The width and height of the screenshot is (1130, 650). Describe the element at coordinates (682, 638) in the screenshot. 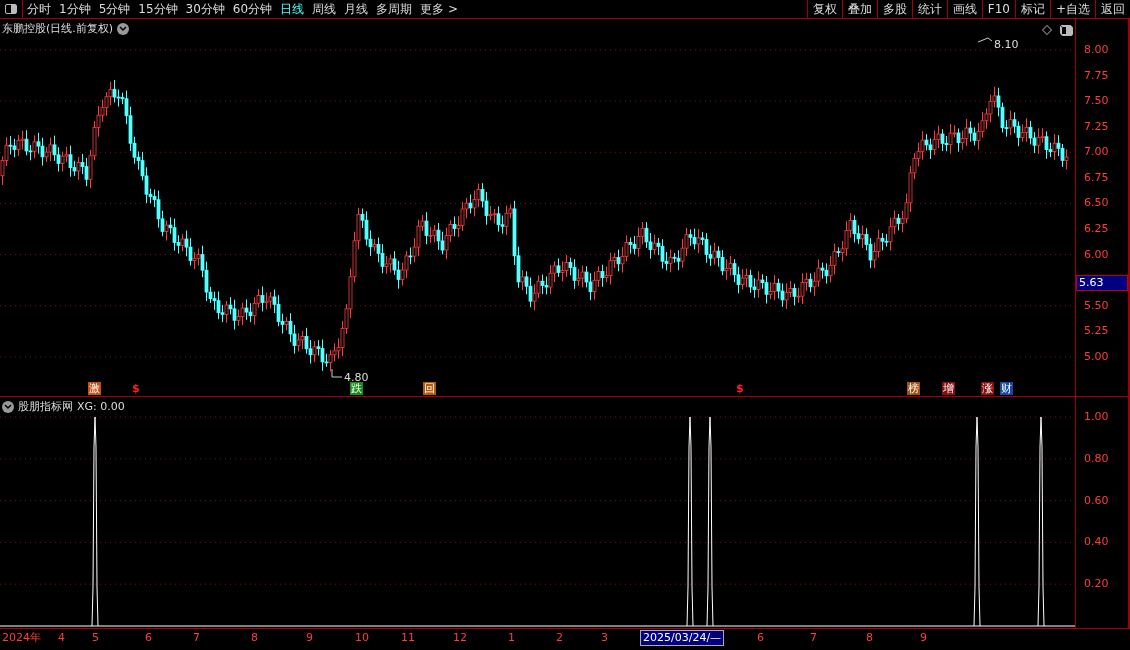

I see `date-label: 2025/03/24/—` at that location.